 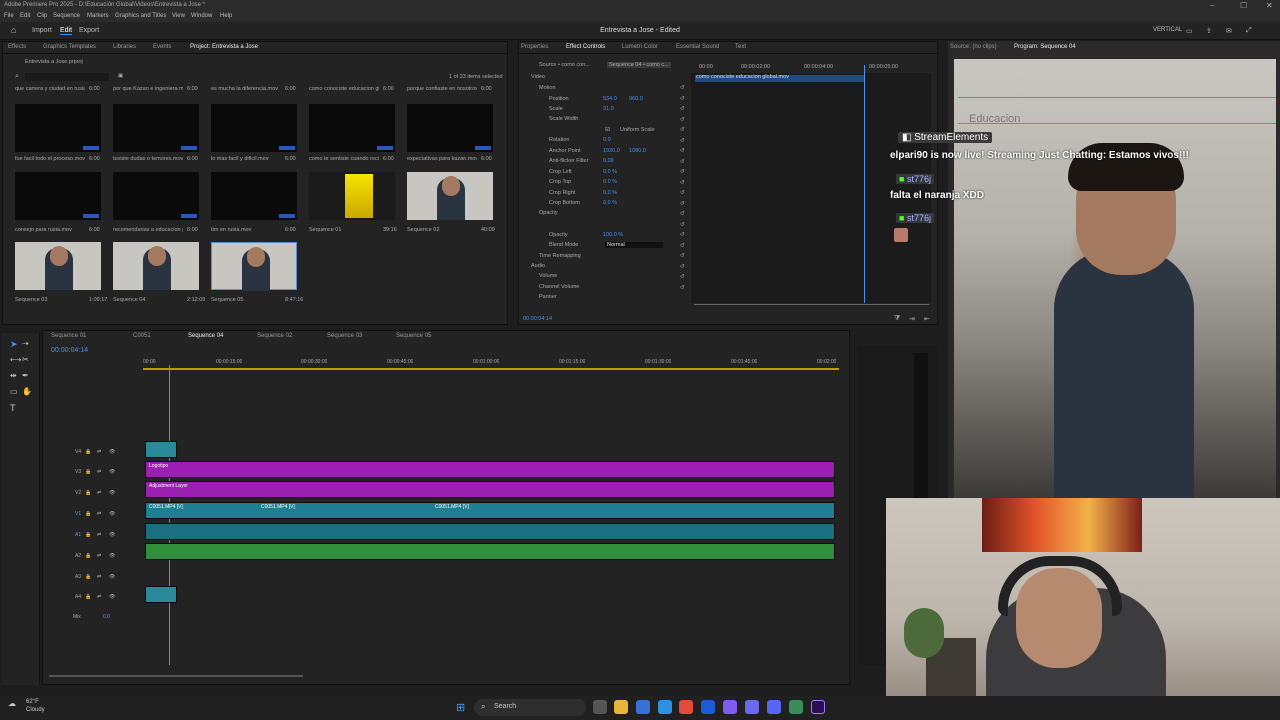 I want to click on track-label: A3, so click(x=78, y=577).